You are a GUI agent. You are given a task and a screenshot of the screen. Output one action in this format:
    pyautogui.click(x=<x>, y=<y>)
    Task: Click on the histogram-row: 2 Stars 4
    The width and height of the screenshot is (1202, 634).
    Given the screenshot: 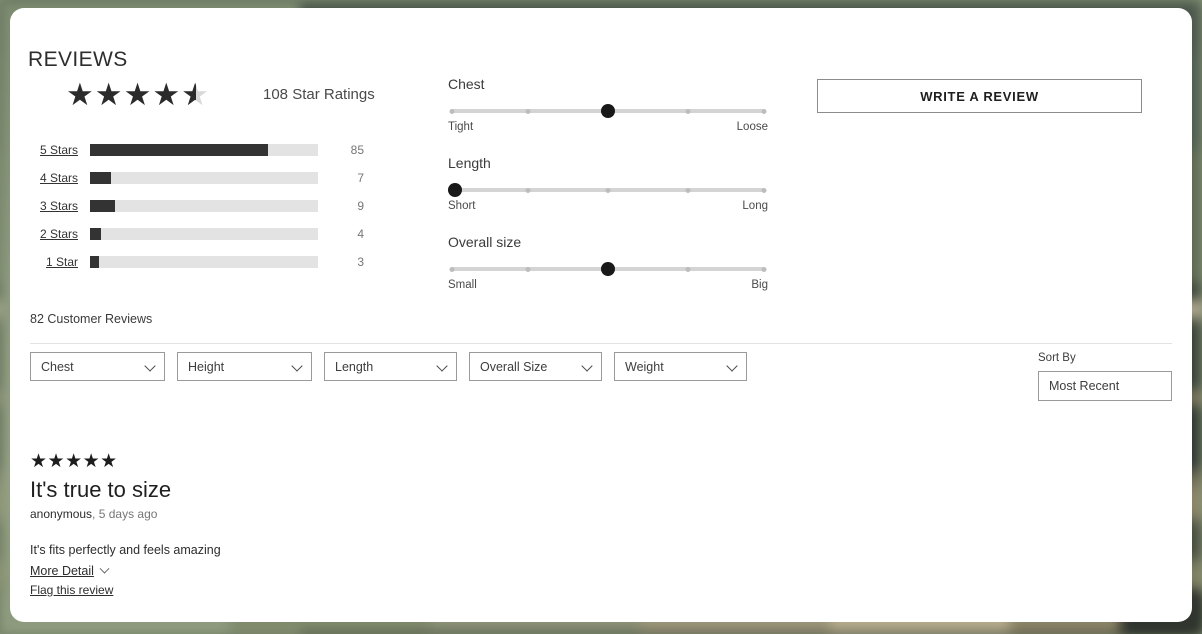 What is the action you would take?
    pyautogui.click(x=212, y=234)
    